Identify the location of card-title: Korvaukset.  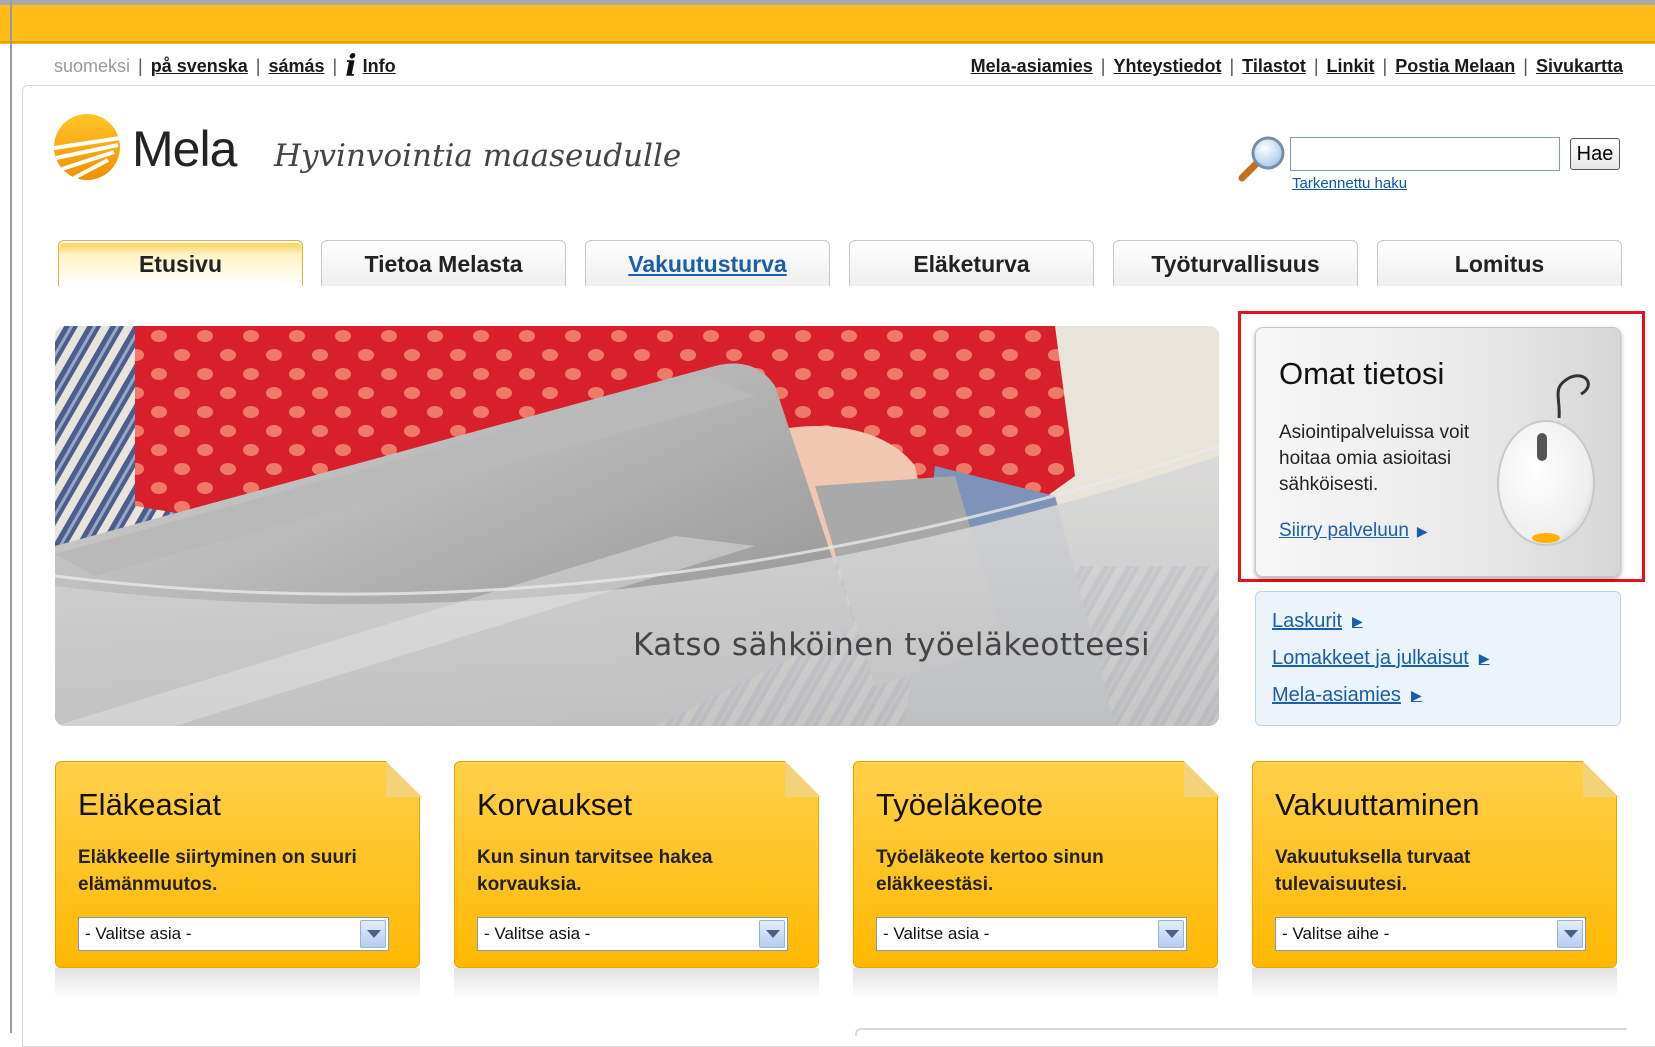
(555, 804).